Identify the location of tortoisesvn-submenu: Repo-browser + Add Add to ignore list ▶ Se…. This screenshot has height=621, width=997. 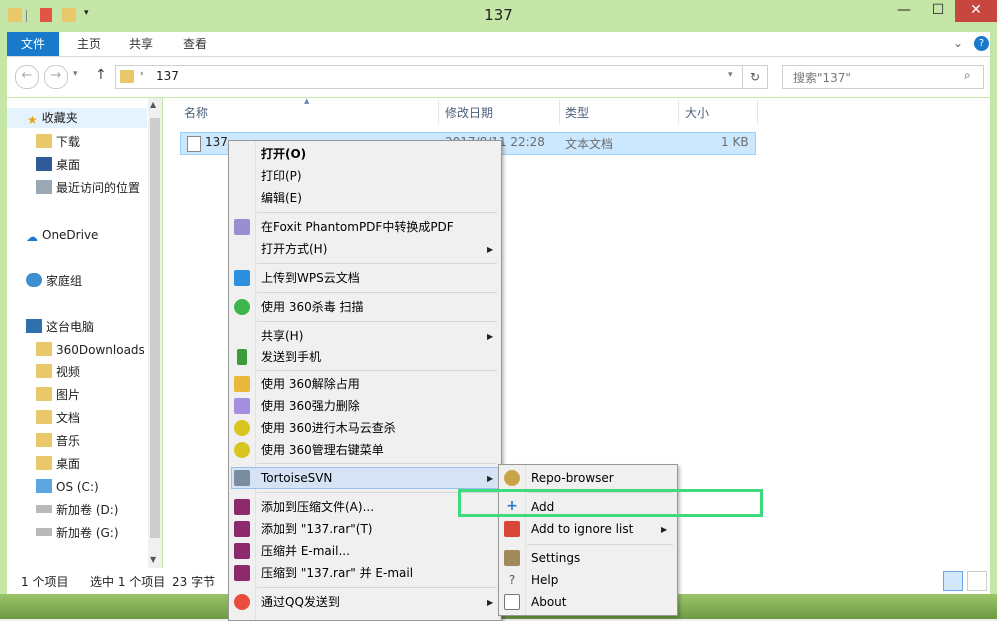
(588, 540).